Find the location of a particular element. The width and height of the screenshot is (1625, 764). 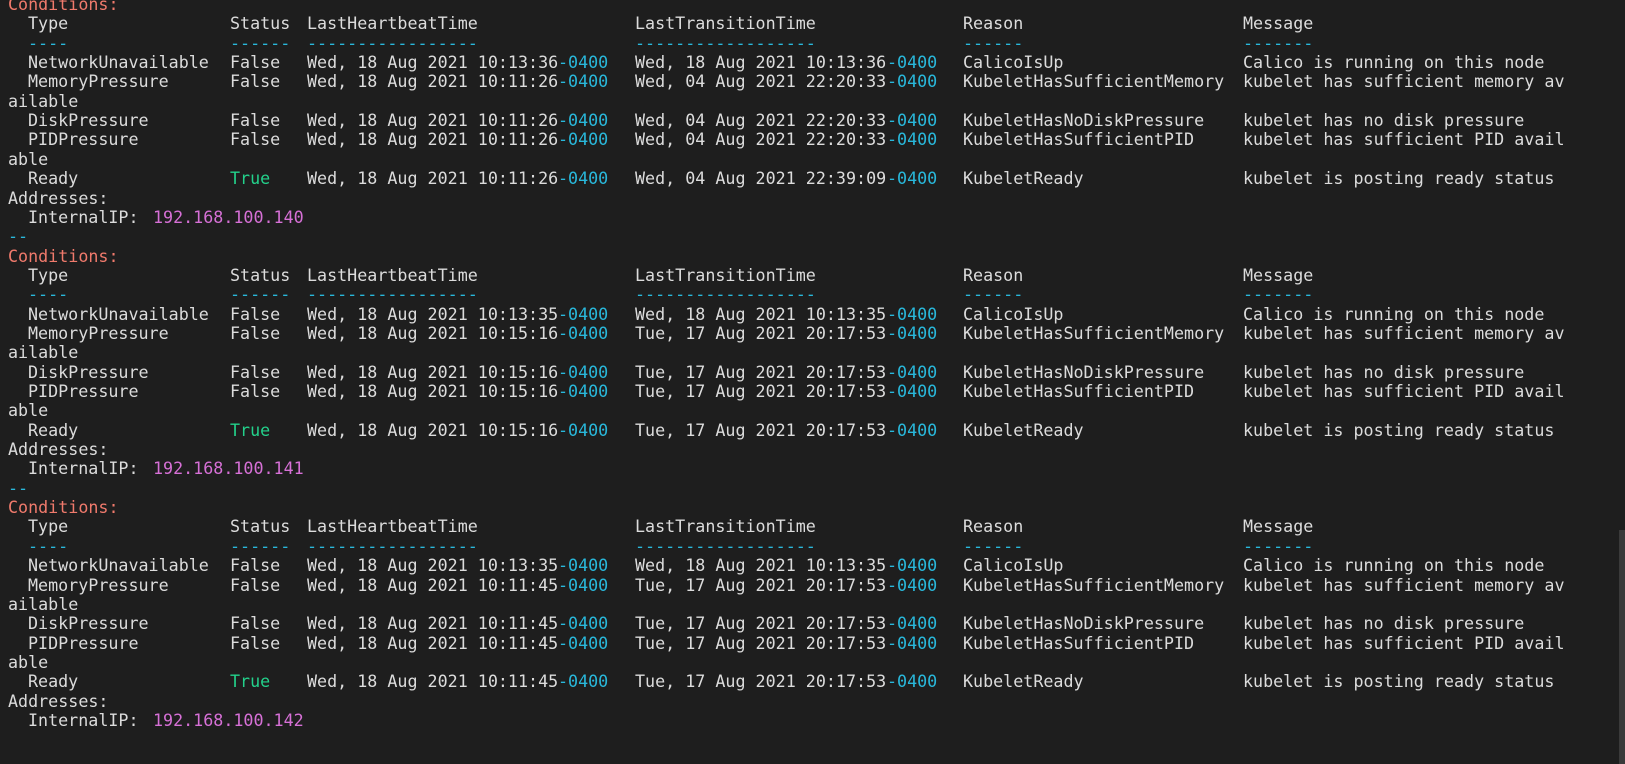

condition-reason: KubeletHasSufficientMemory is located at coordinates (1094, 81).